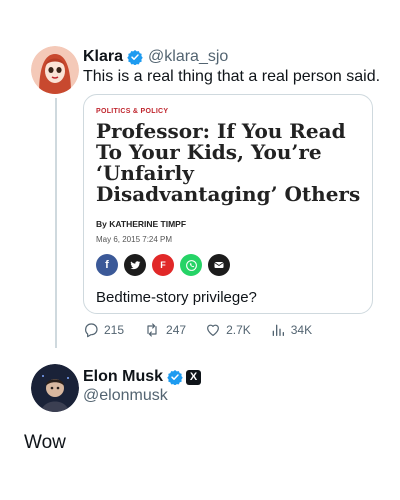  What do you see at coordinates (191, 265) in the screenshot?
I see `whatsapp-icon` at bounding box center [191, 265].